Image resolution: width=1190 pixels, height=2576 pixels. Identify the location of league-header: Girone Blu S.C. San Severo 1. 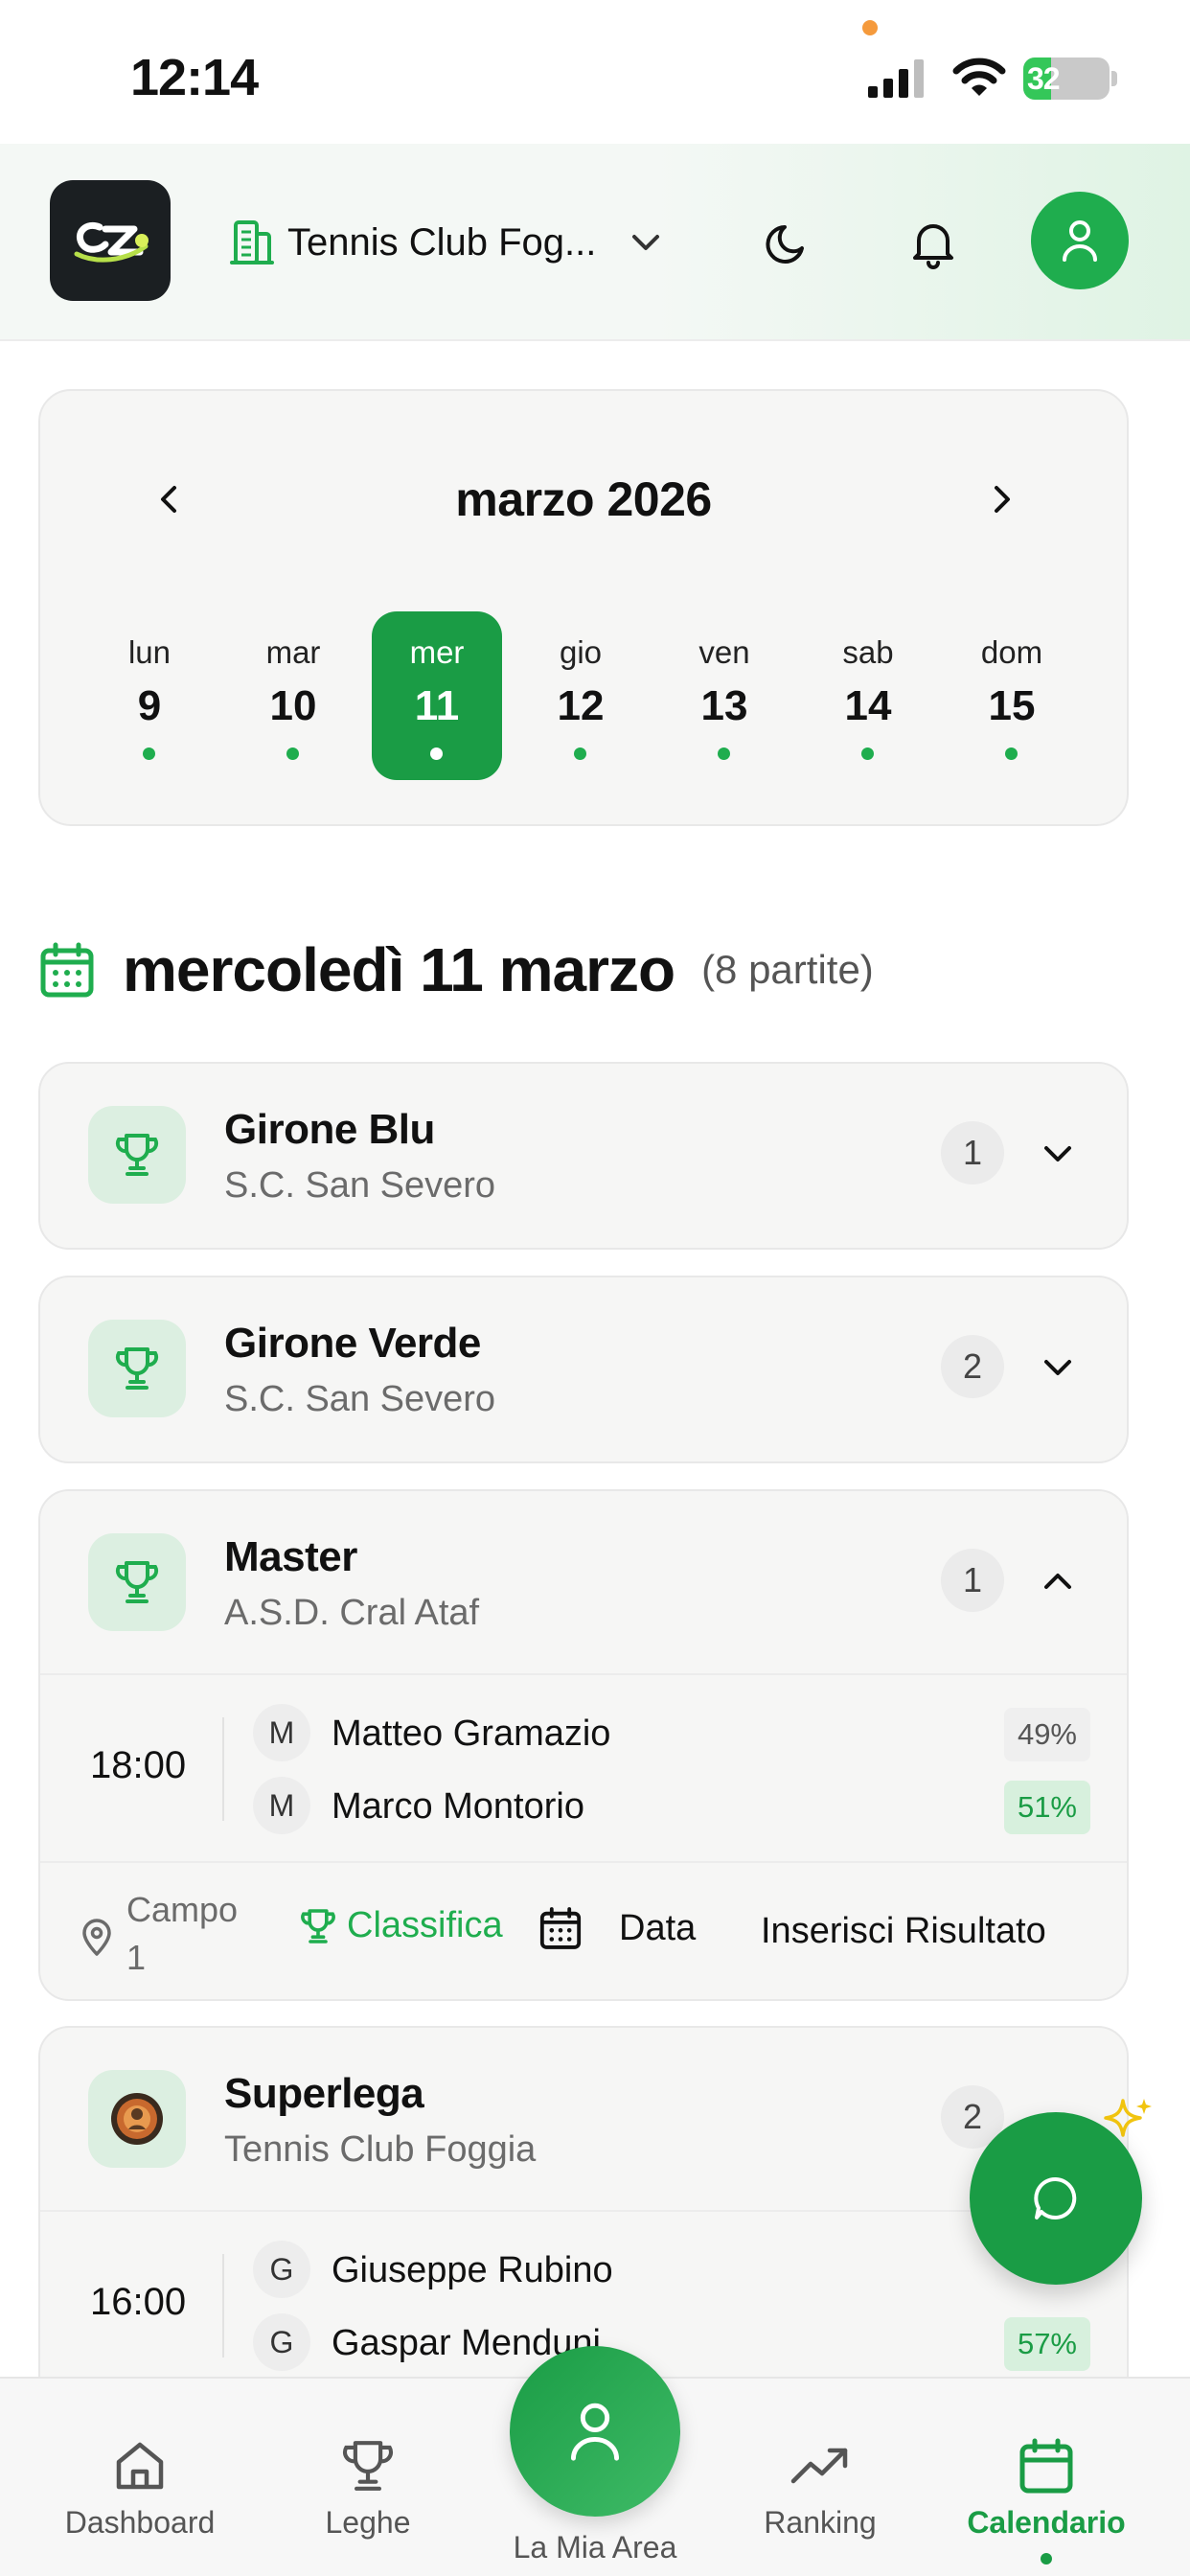
(584, 1155).